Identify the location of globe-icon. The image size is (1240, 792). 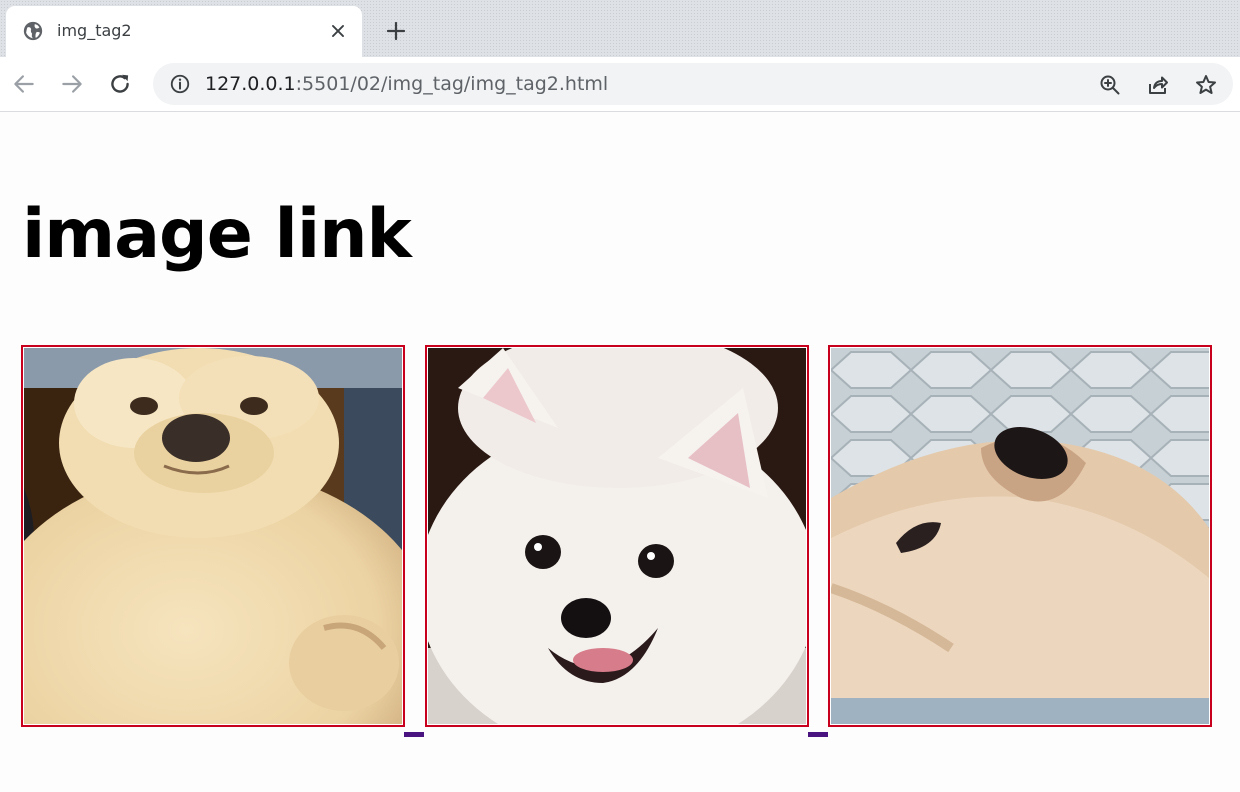
(33, 31).